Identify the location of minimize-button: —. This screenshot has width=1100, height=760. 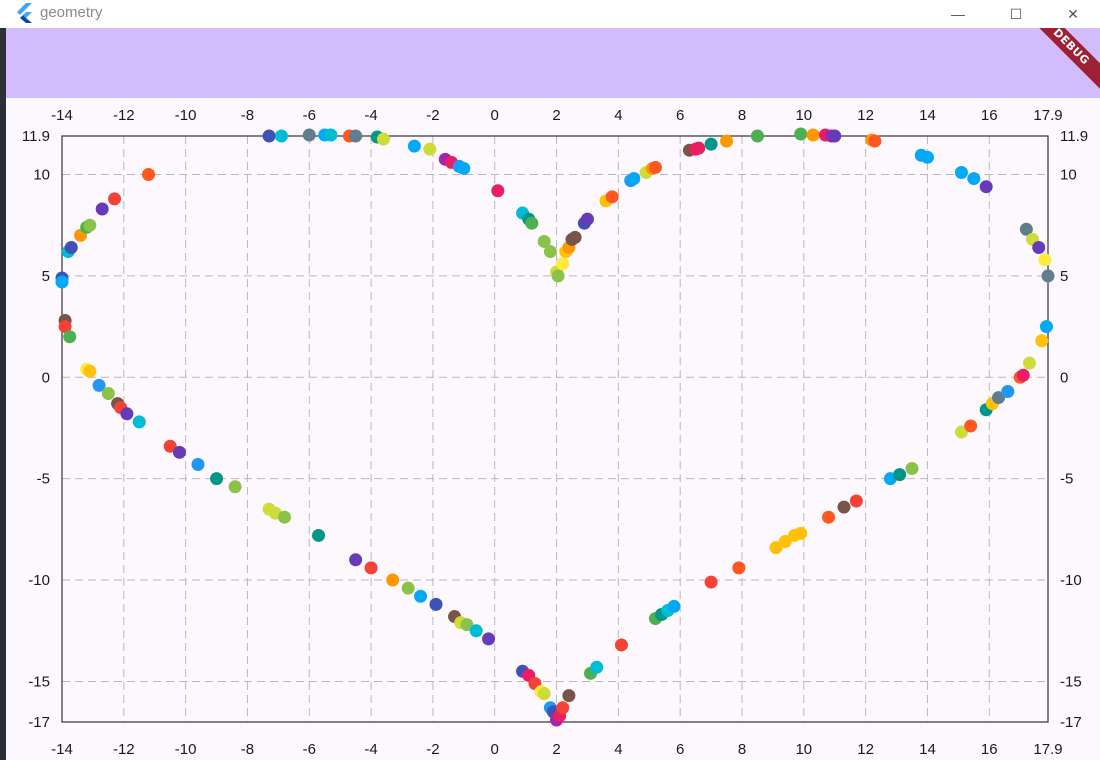
(958, 14).